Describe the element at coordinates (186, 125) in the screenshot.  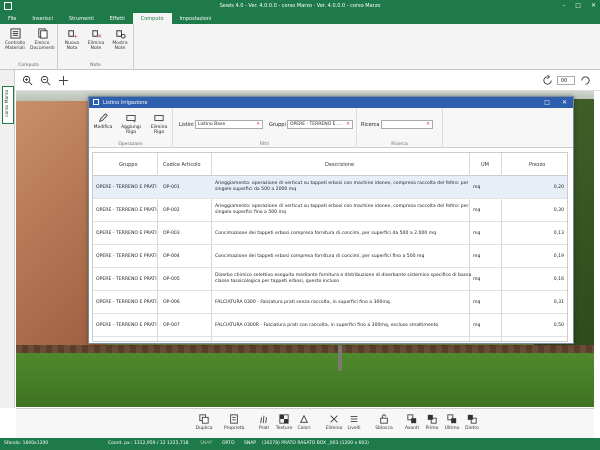
I see `listini-label: Listini` at that location.